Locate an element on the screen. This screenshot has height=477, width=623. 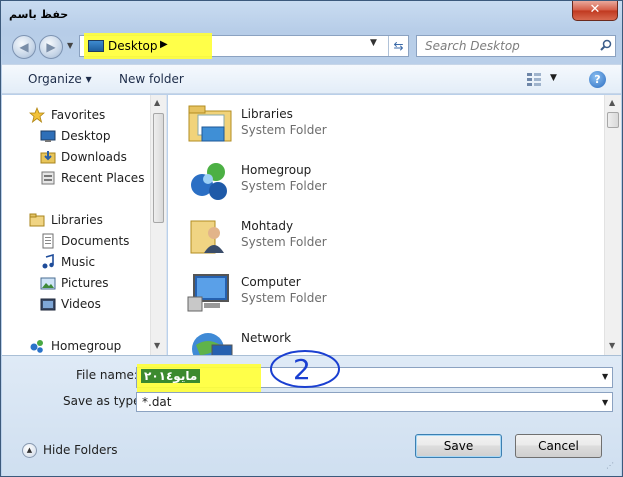
sidebar-item-label: Downloads is located at coordinates (94, 157).